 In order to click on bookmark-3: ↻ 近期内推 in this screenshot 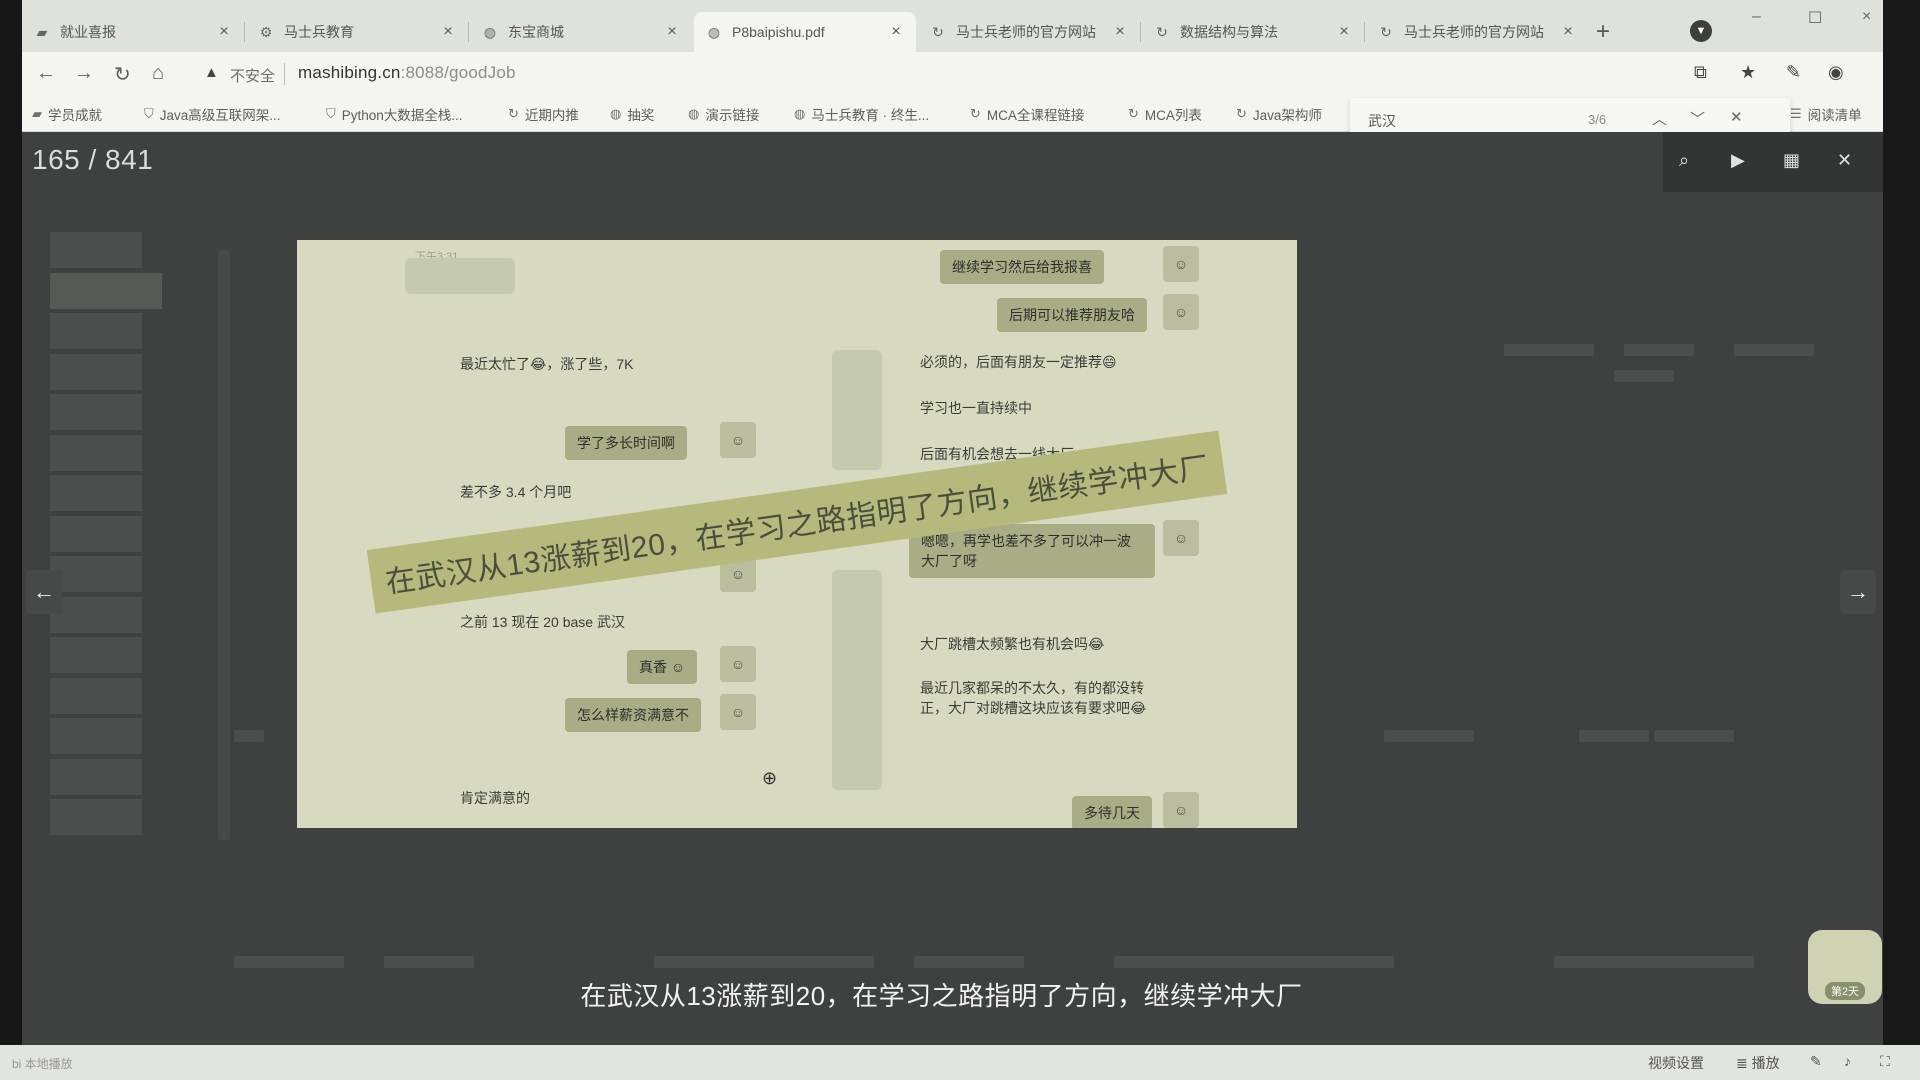, I will do `click(543, 114)`.